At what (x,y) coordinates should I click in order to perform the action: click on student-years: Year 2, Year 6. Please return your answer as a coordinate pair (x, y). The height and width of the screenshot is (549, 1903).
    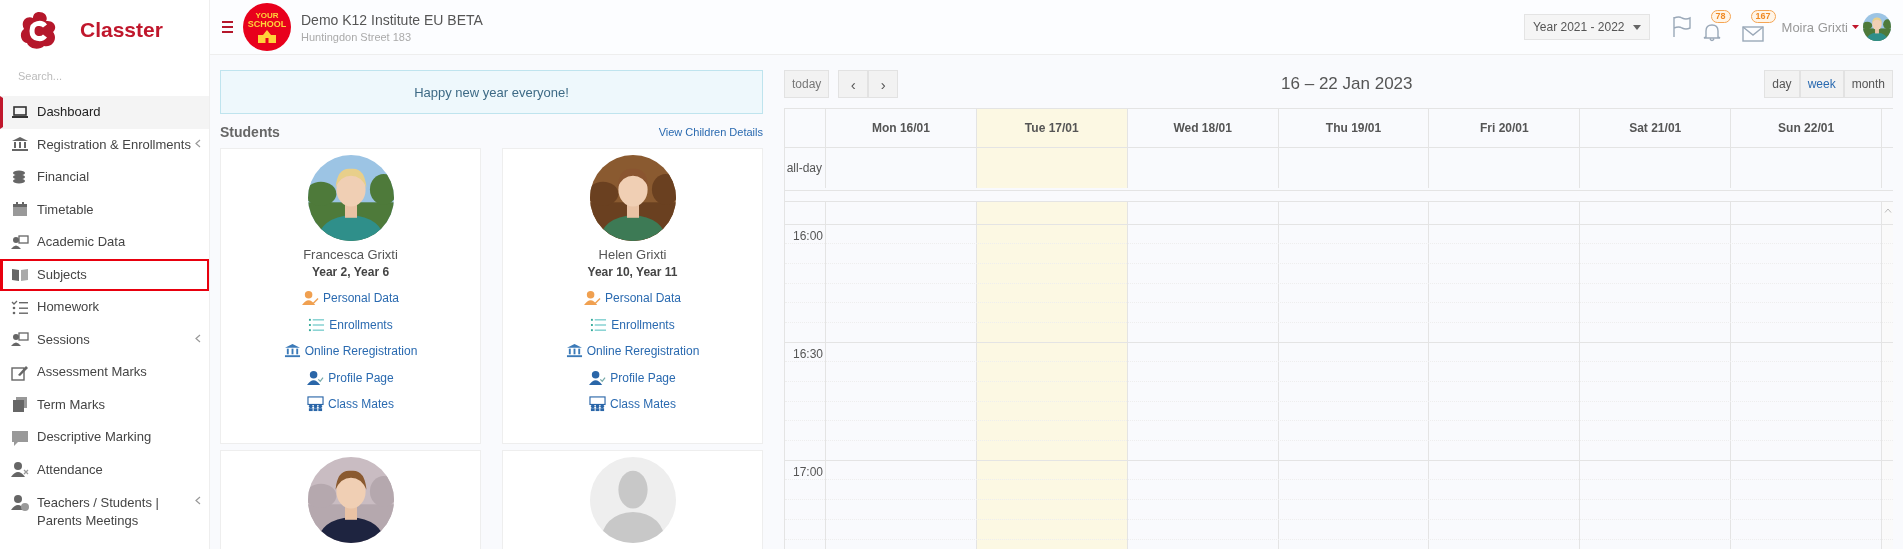
    Looking at the image, I should click on (350, 272).